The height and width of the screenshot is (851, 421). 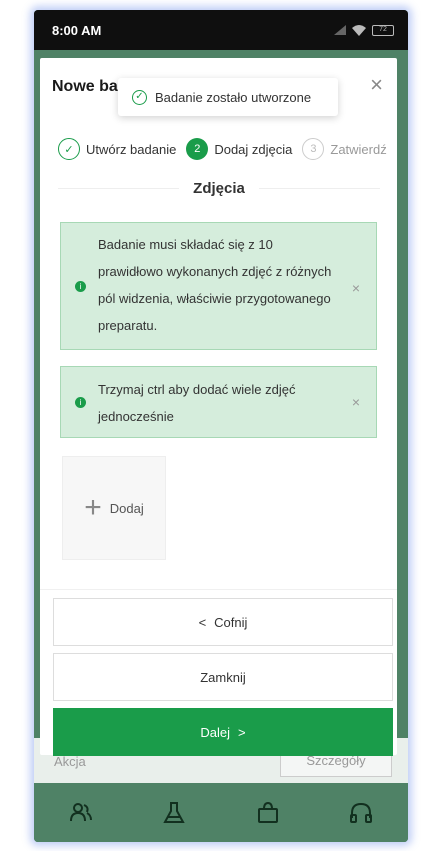 I want to click on step-3-number: 3, so click(x=313, y=149).